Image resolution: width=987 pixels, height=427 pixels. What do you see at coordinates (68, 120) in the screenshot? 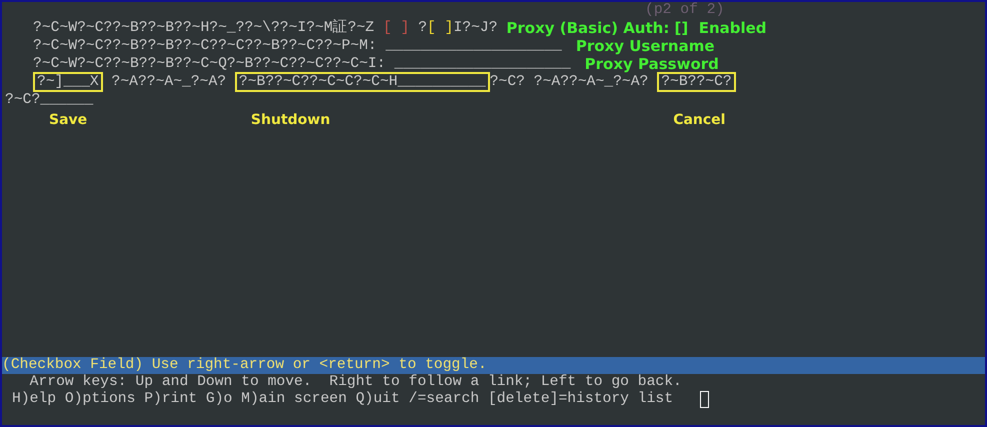
I see `annotation-label: Save` at bounding box center [68, 120].